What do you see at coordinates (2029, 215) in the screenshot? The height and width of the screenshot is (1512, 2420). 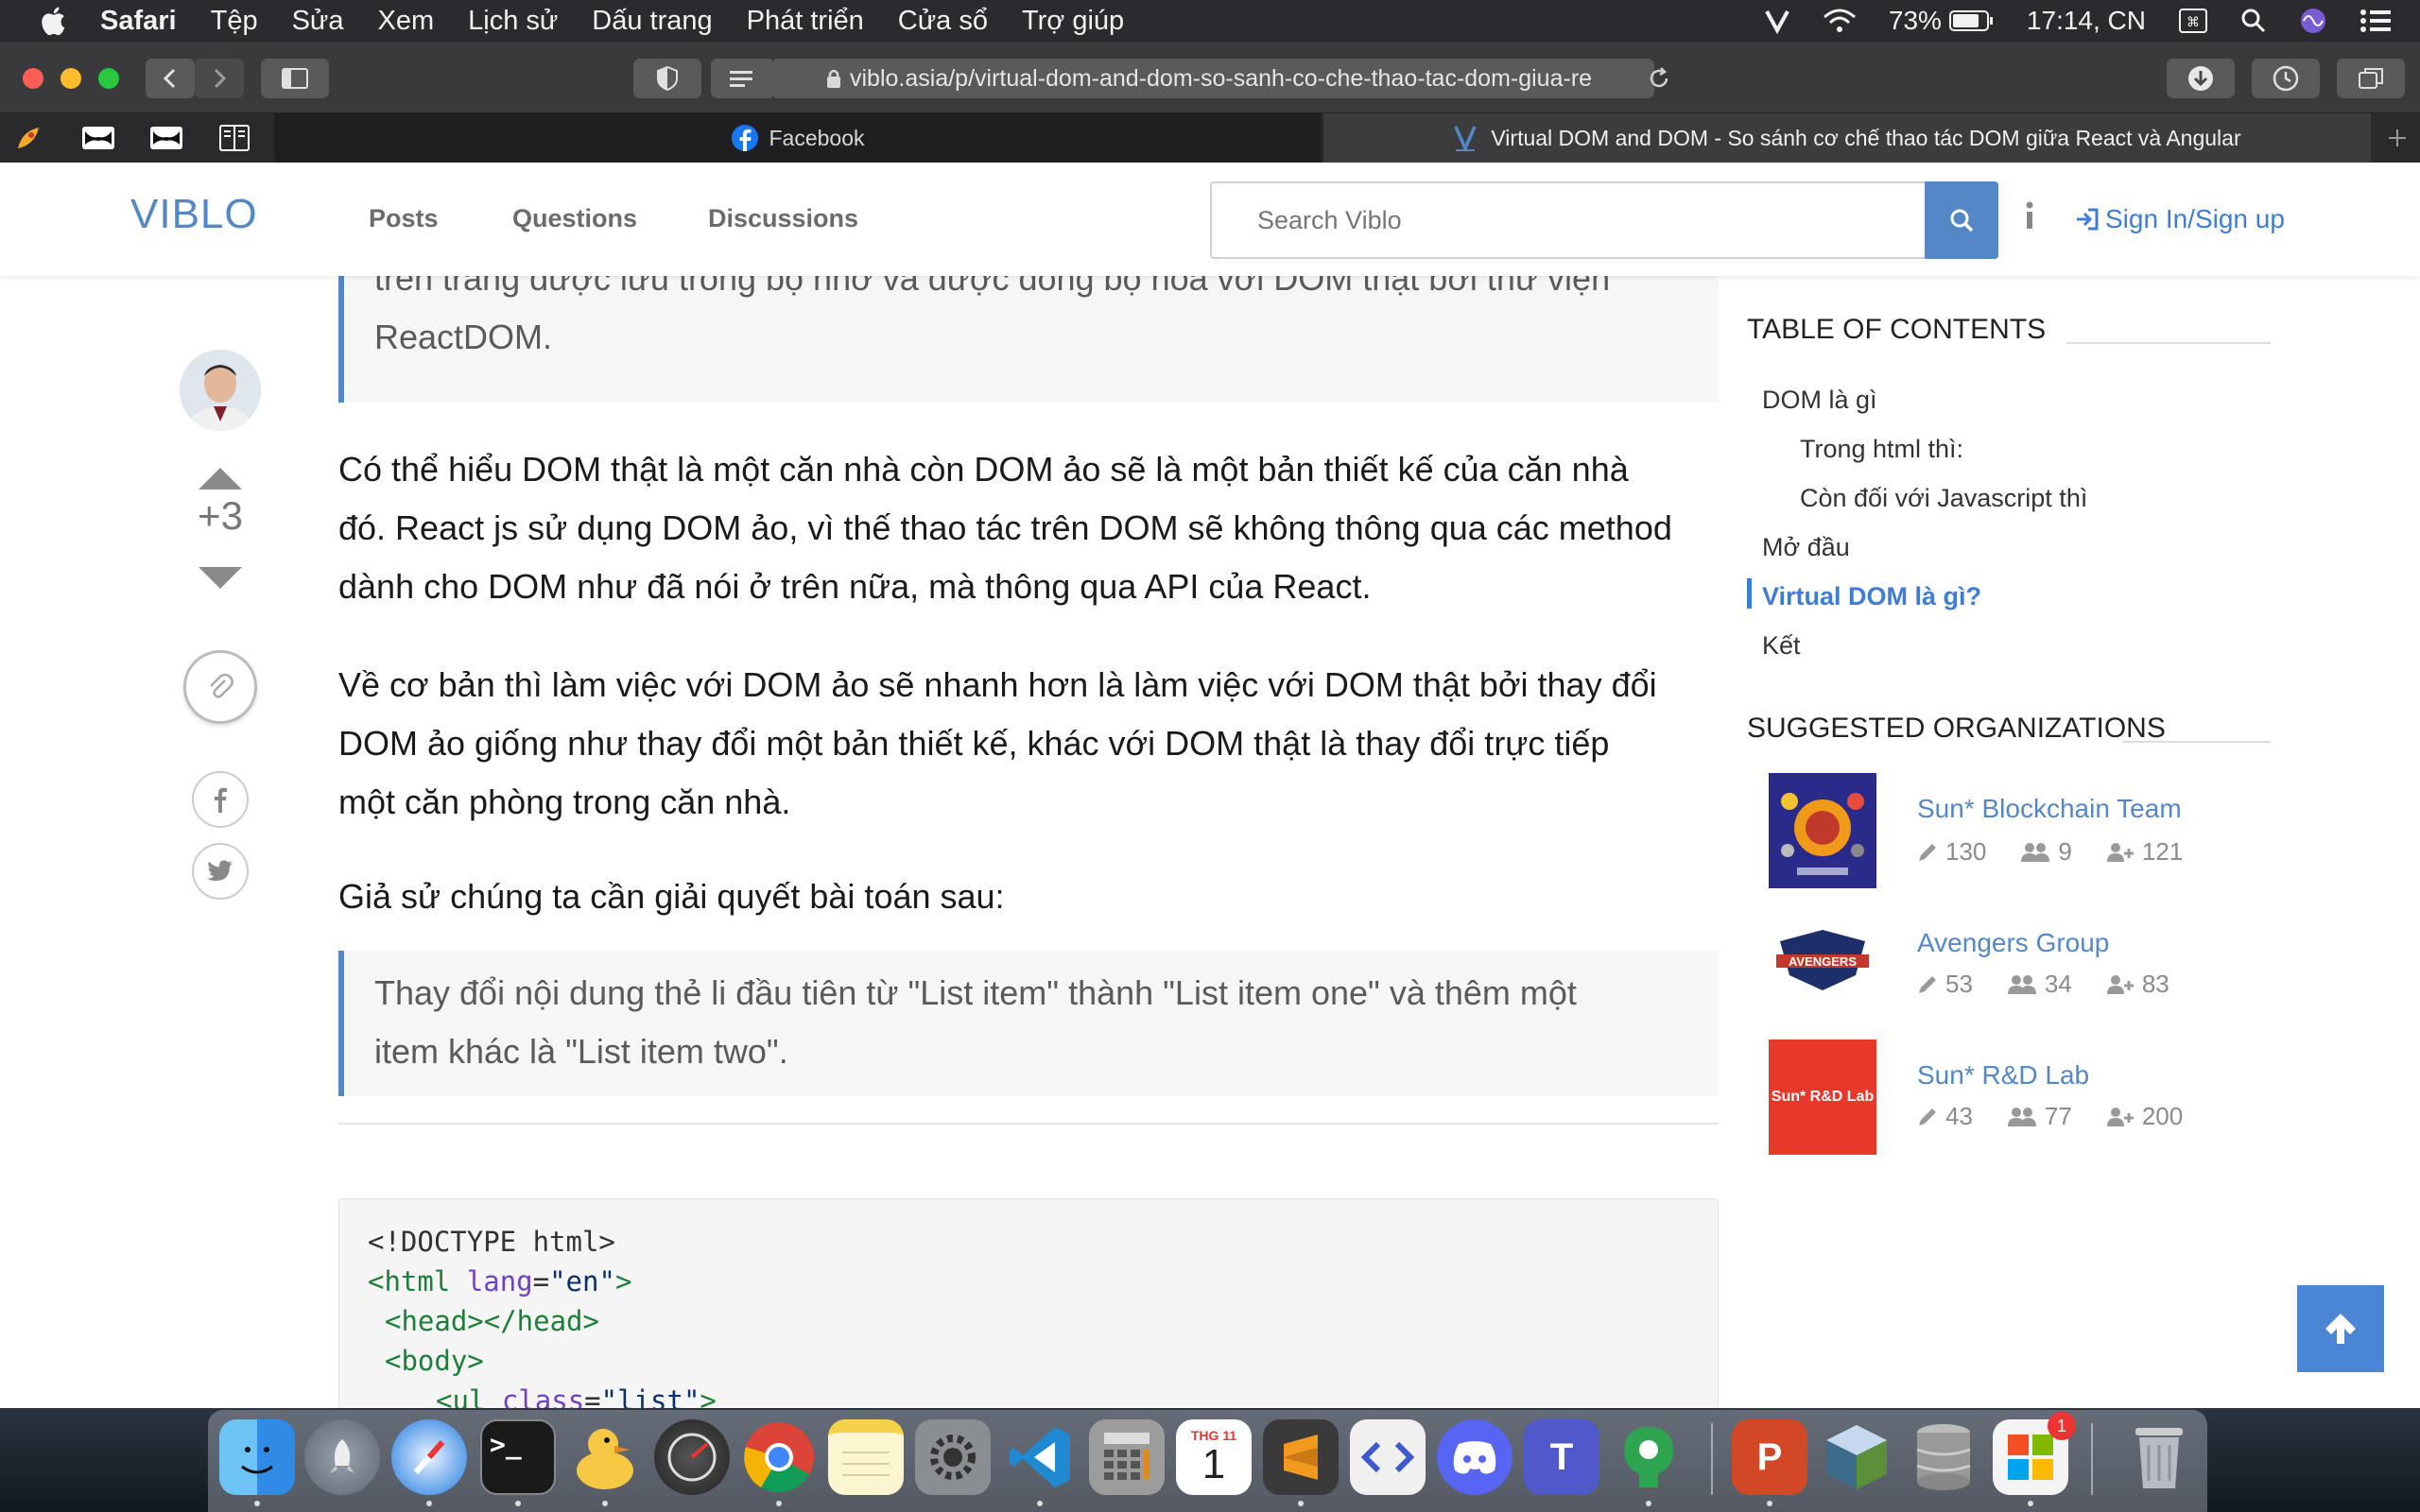 I see `info-icon` at bounding box center [2029, 215].